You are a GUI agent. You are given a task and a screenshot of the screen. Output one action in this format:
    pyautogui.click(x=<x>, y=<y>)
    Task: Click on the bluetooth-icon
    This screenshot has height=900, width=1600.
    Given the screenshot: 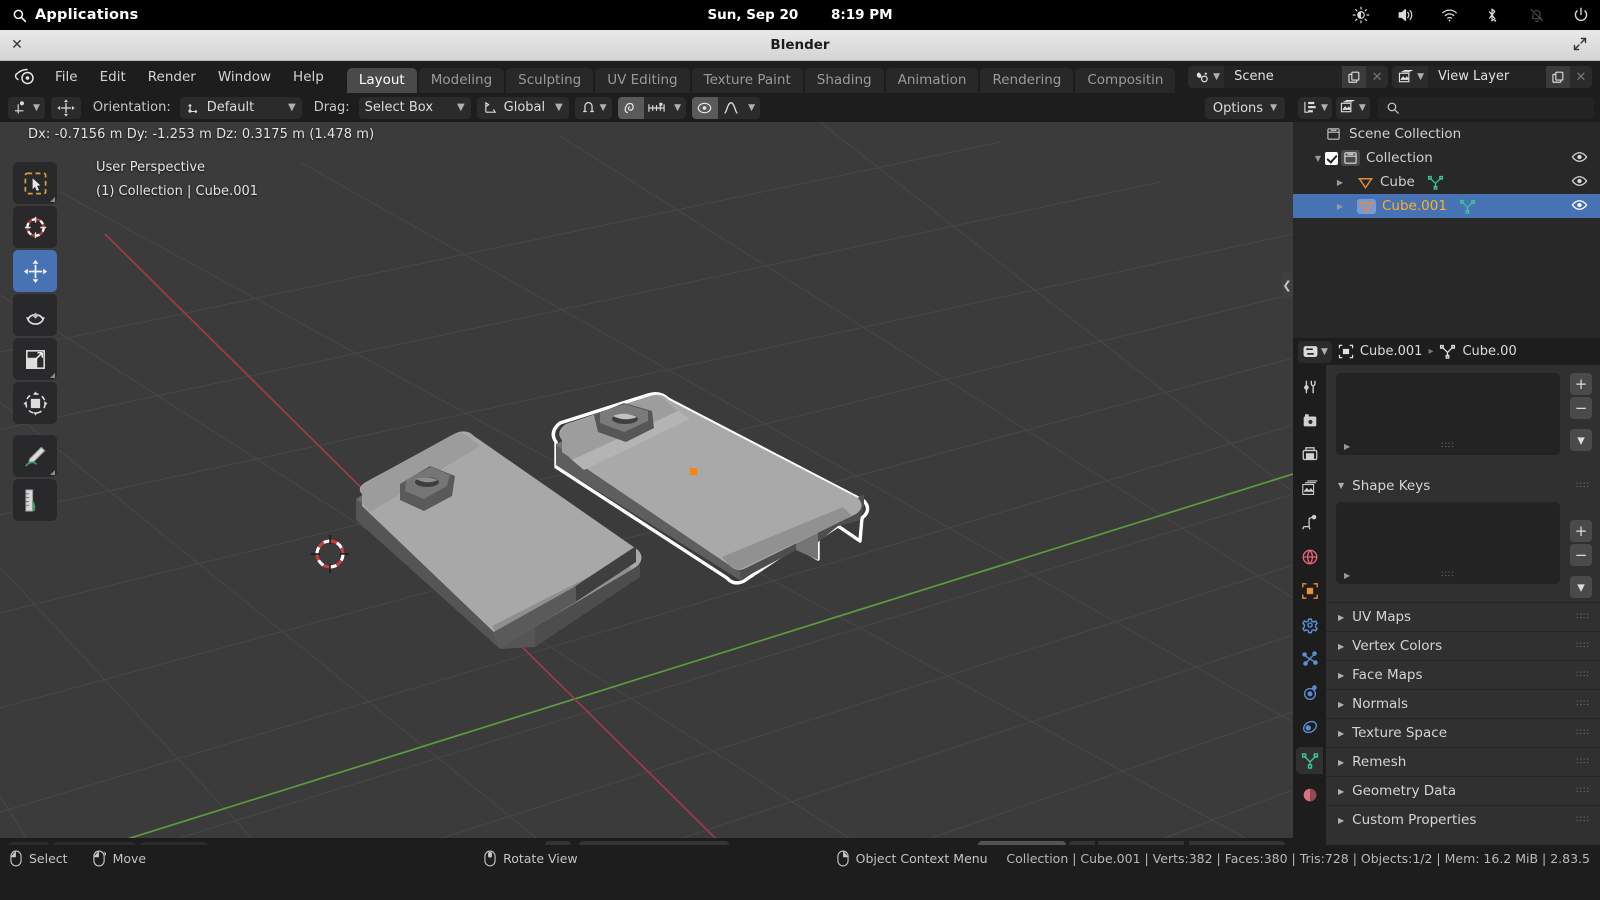 What is the action you would take?
    pyautogui.click(x=1493, y=15)
    